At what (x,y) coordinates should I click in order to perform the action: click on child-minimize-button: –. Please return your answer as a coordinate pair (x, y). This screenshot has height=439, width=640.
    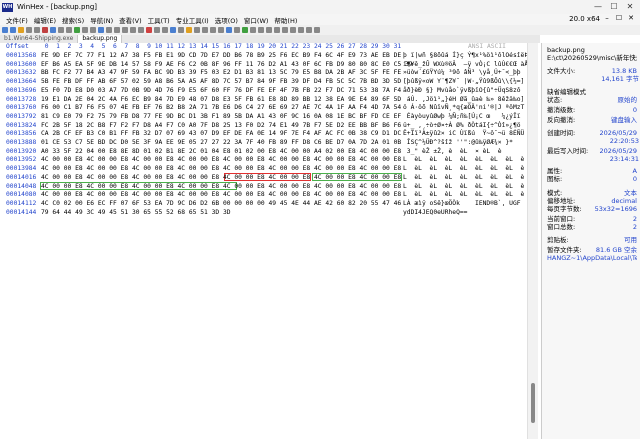
    Looking at the image, I should click on (607, 18).